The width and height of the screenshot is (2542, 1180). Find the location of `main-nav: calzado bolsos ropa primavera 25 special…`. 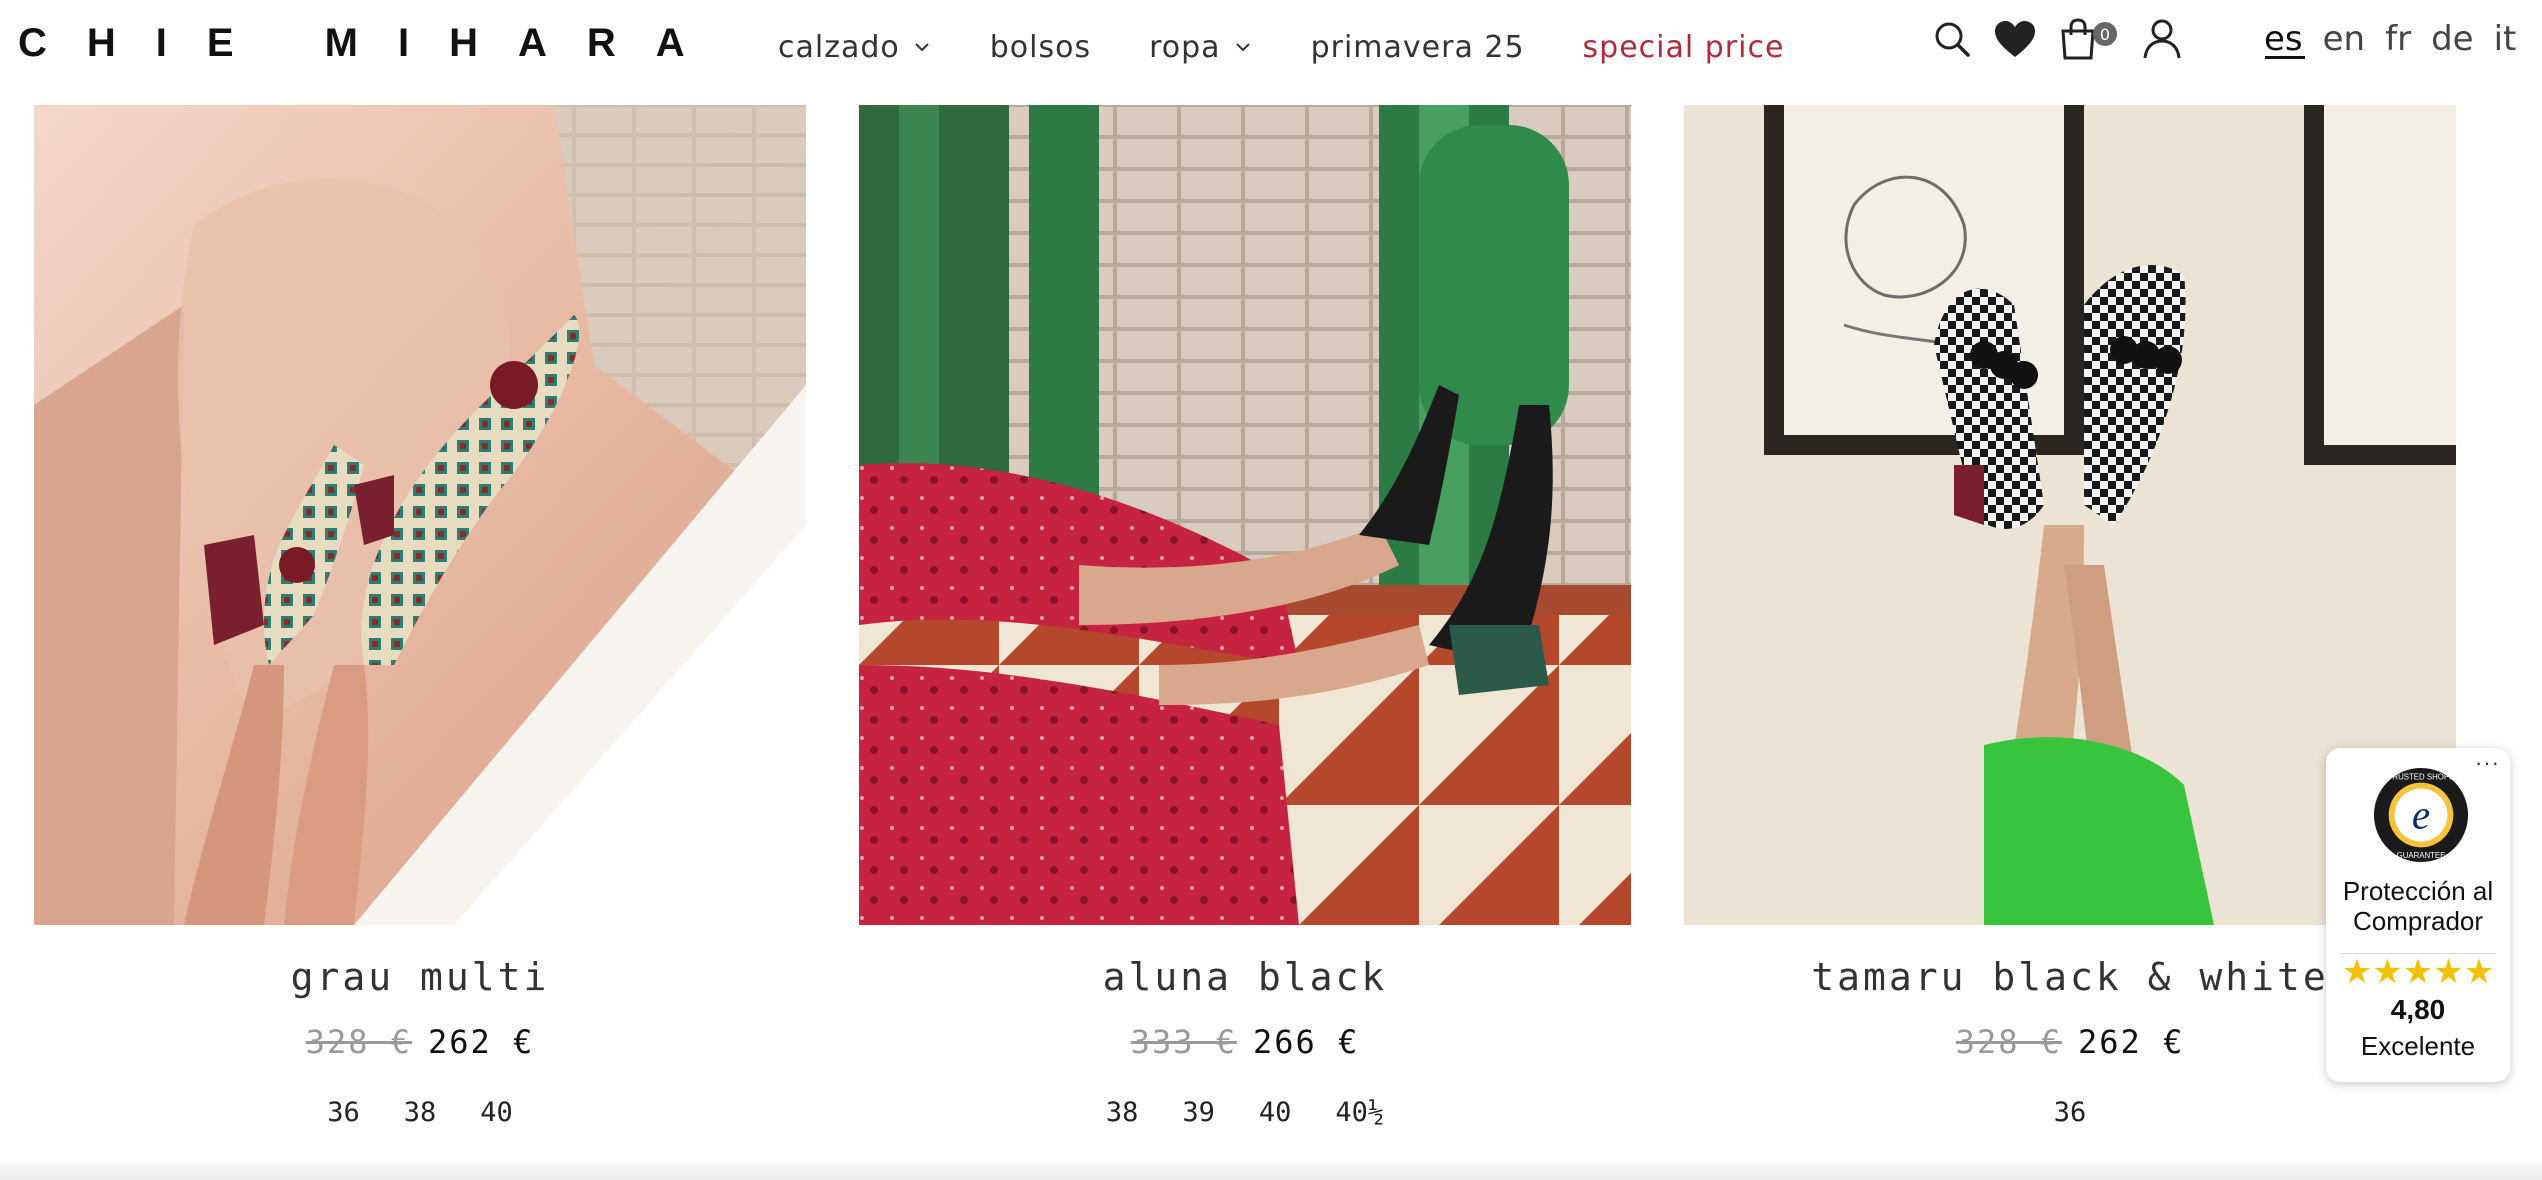

main-nav: calzado bolsos ropa primavera 25 special… is located at coordinates (1281, 47).